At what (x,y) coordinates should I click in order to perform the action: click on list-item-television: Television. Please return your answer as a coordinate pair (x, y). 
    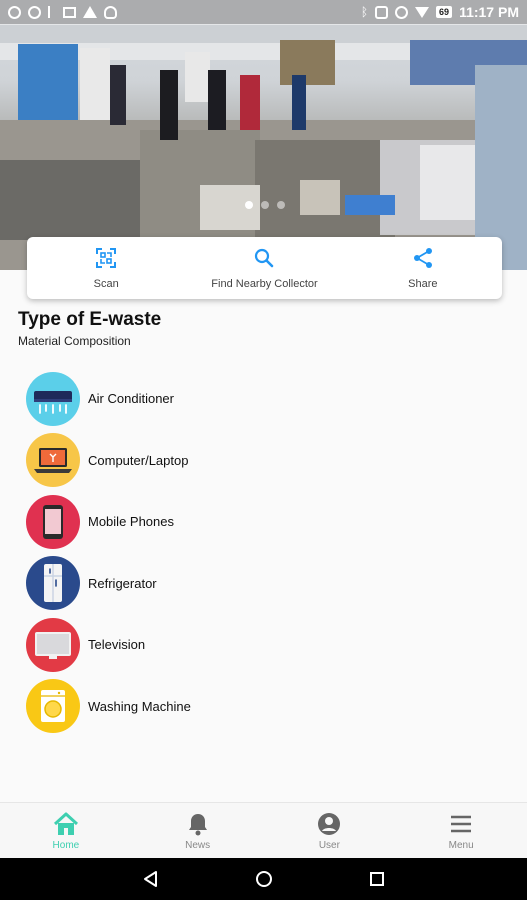
    Looking at the image, I should click on (266, 645).